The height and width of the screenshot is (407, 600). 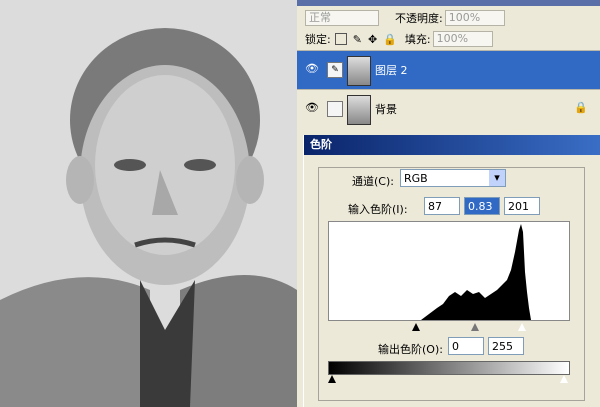 I want to click on layer-name: 背景, so click(x=386, y=109).